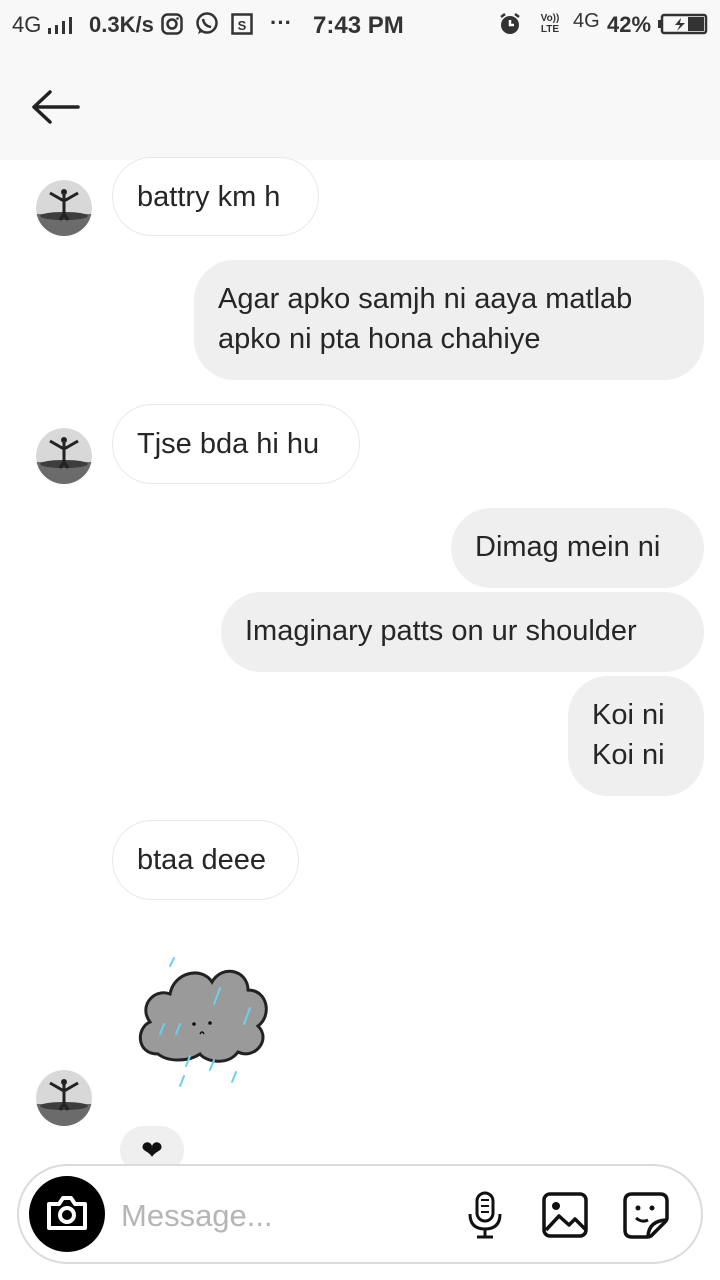  What do you see at coordinates (121, 24) in the screenshot?
I see `network-speed: 0.3K/s` at bounding box center [121, 24].